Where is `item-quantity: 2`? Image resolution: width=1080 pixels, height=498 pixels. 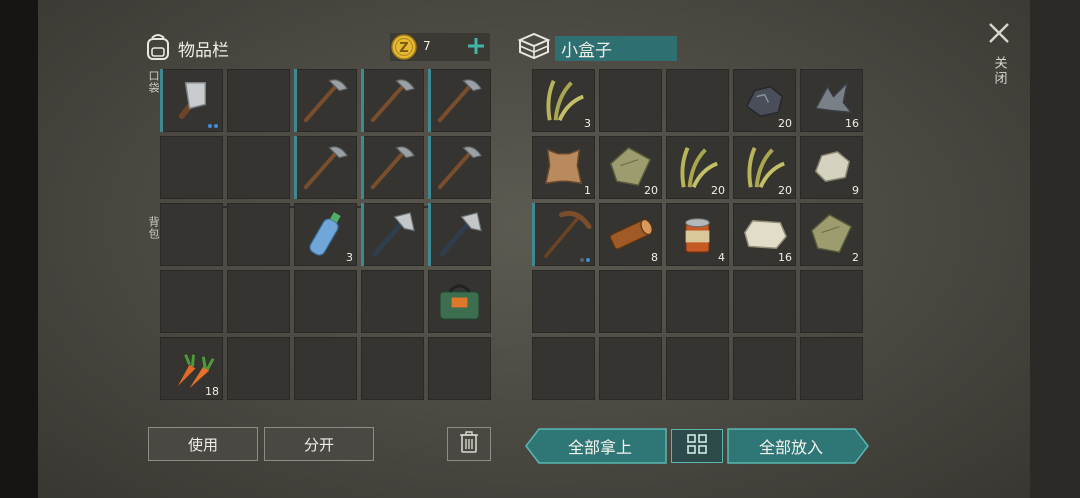
item-quantity: 2 is located at coordinates (855, 257).